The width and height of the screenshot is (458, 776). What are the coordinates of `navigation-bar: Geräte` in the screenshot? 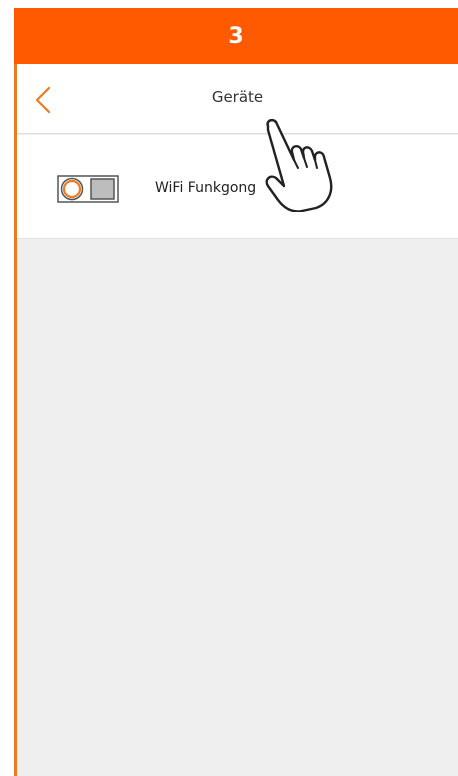 It's located at (237, 99).